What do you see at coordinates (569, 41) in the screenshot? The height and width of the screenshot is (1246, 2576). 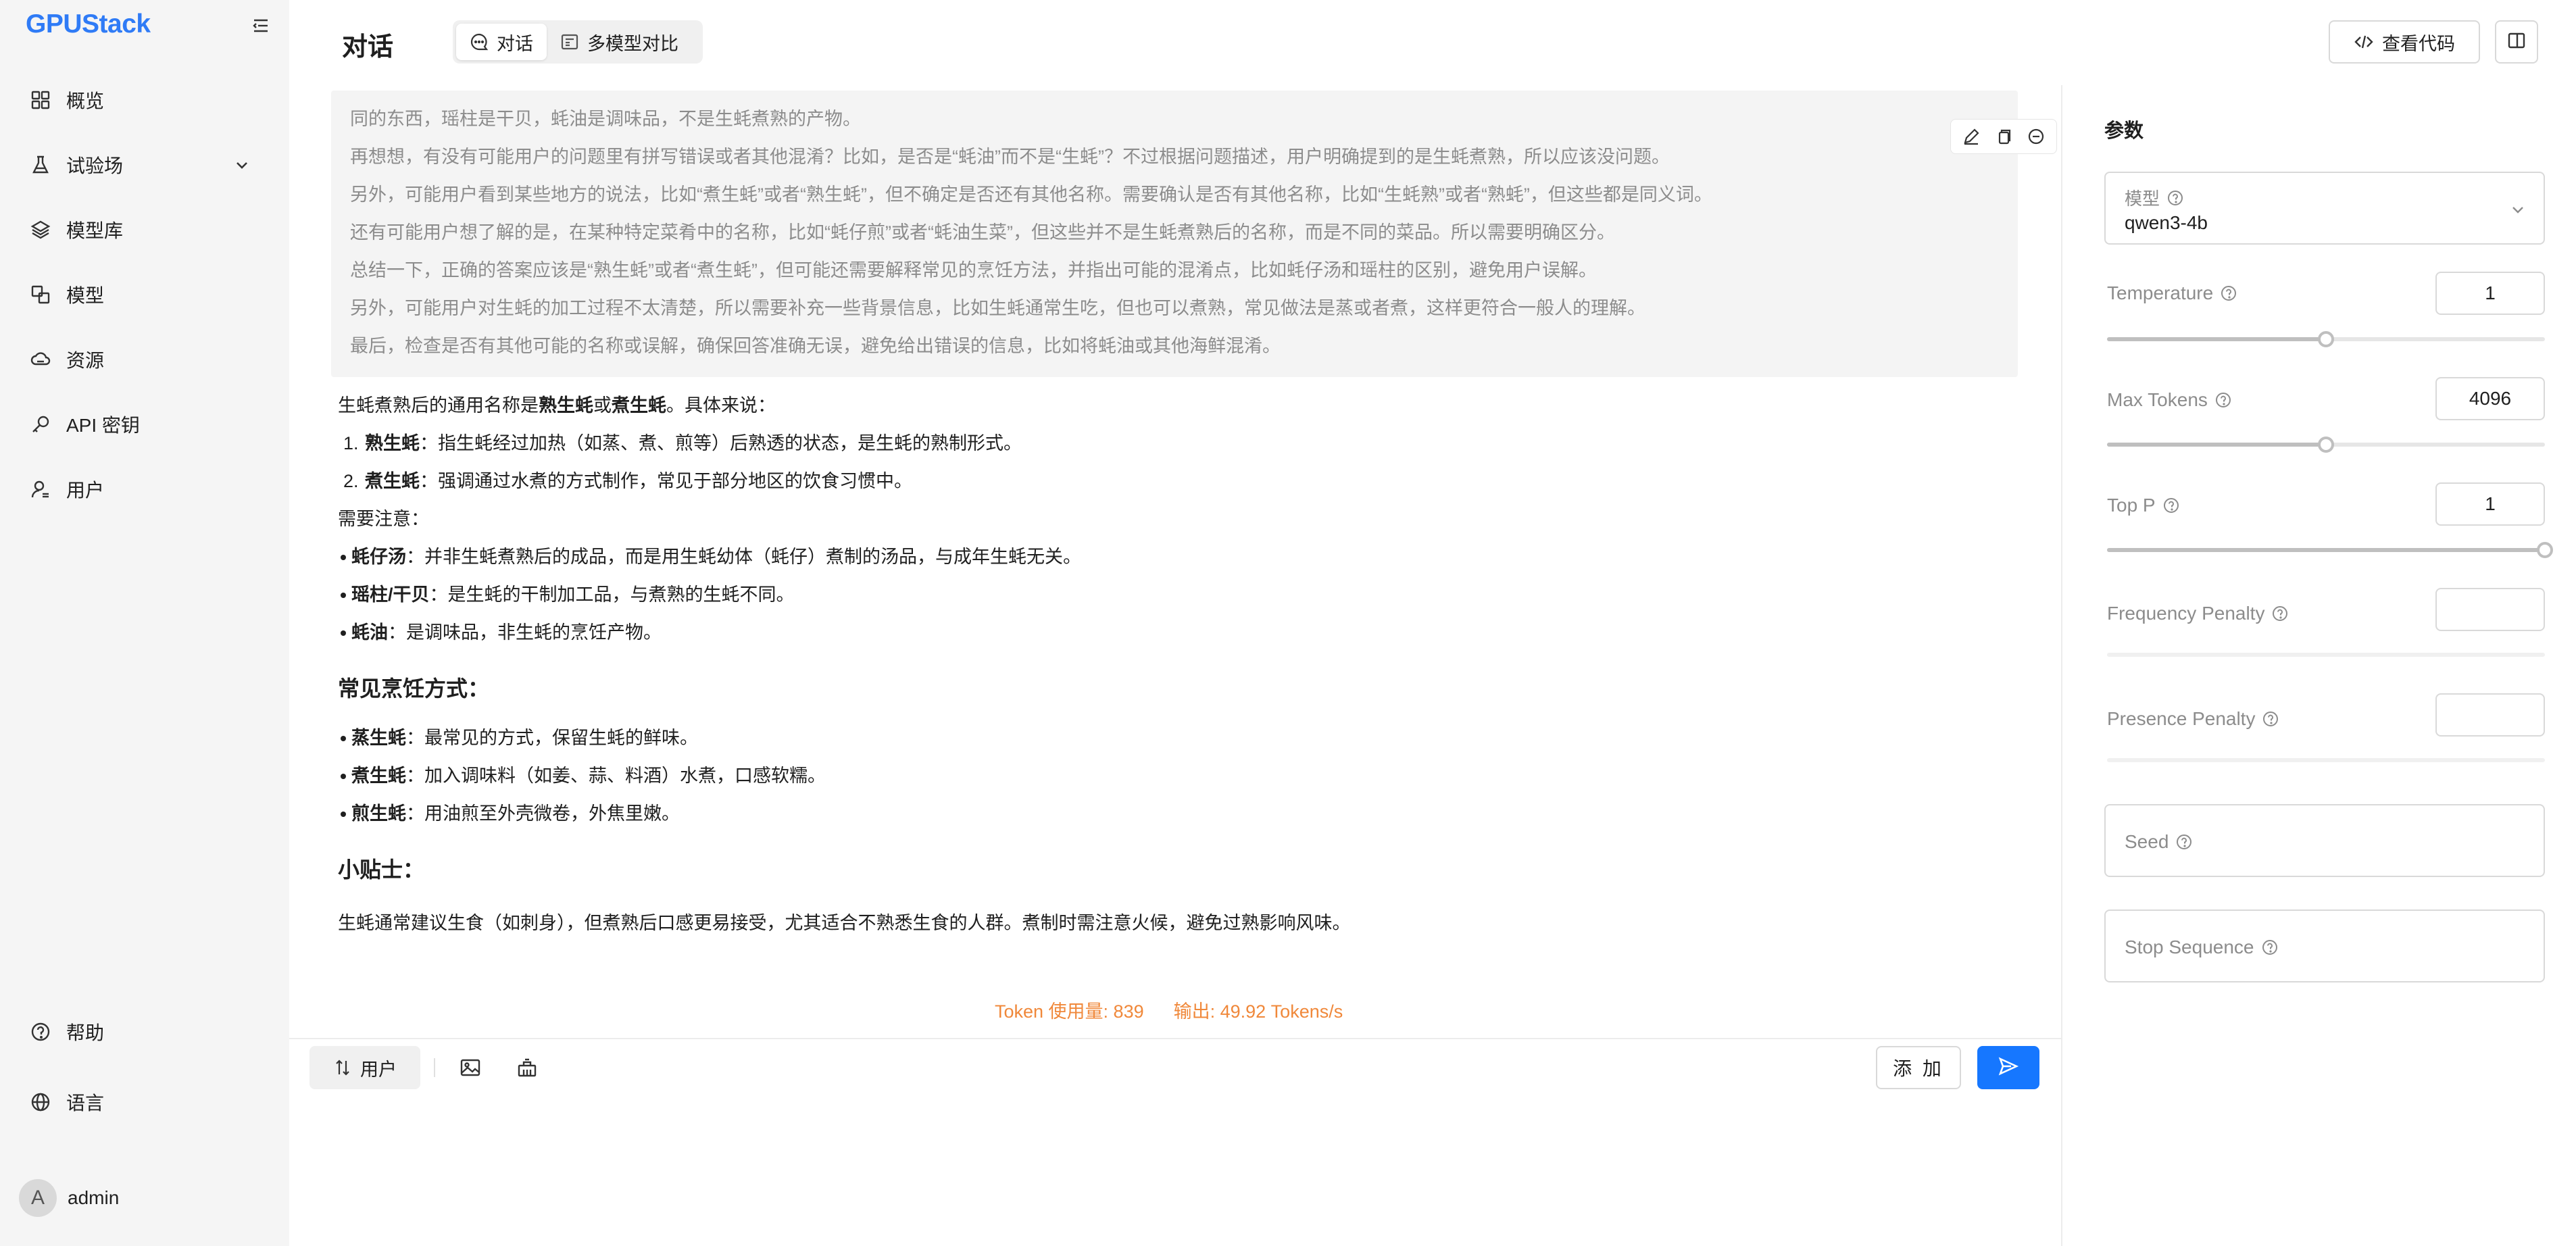 I see `compare-icon` at bounding box center [569, 41].